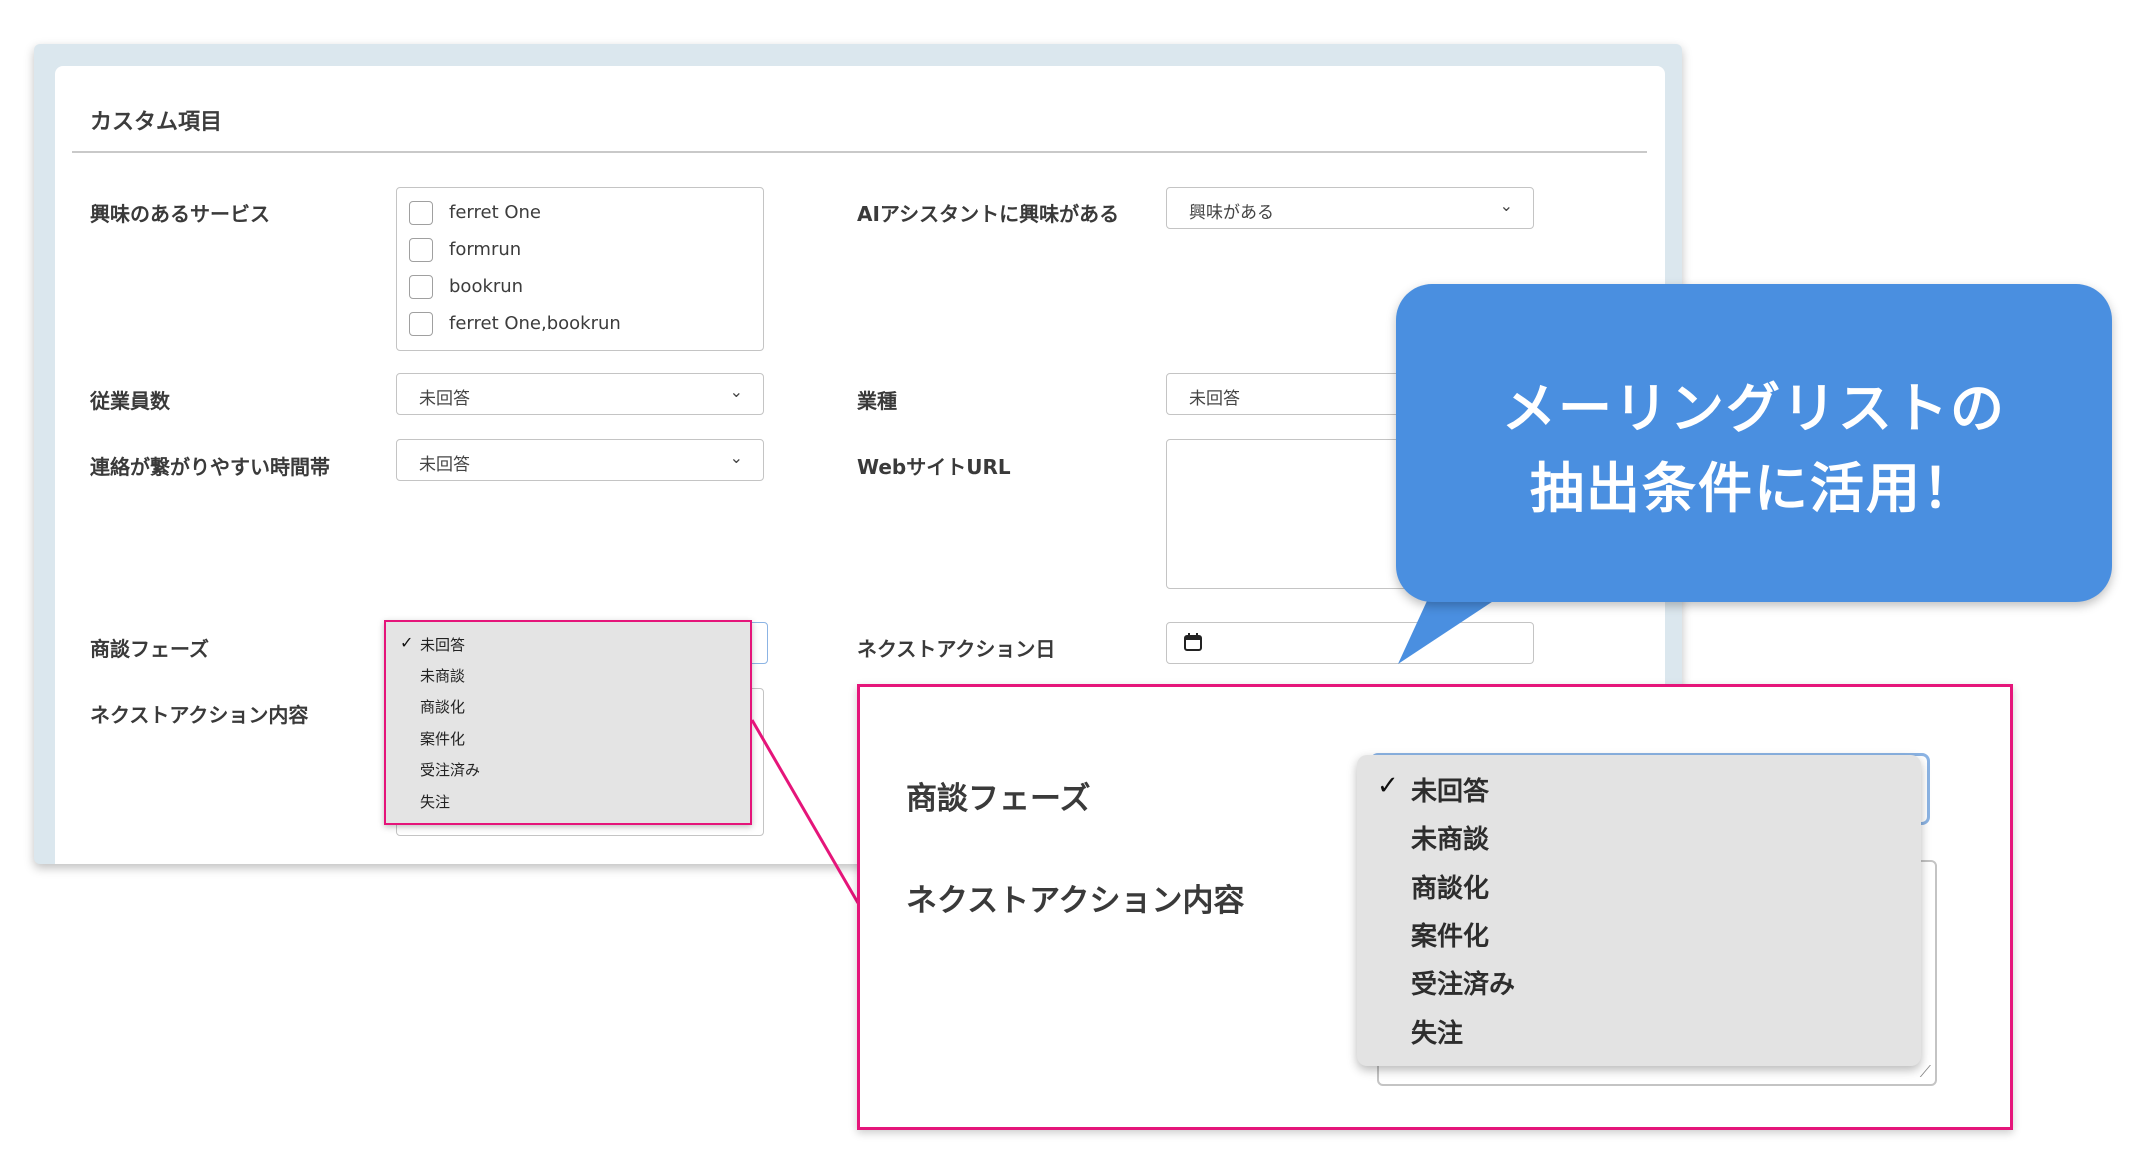 This screenshot has width=2142, height=1168. I want to click on bubble-line-1: メーリングリストの, so click(1754, 408).